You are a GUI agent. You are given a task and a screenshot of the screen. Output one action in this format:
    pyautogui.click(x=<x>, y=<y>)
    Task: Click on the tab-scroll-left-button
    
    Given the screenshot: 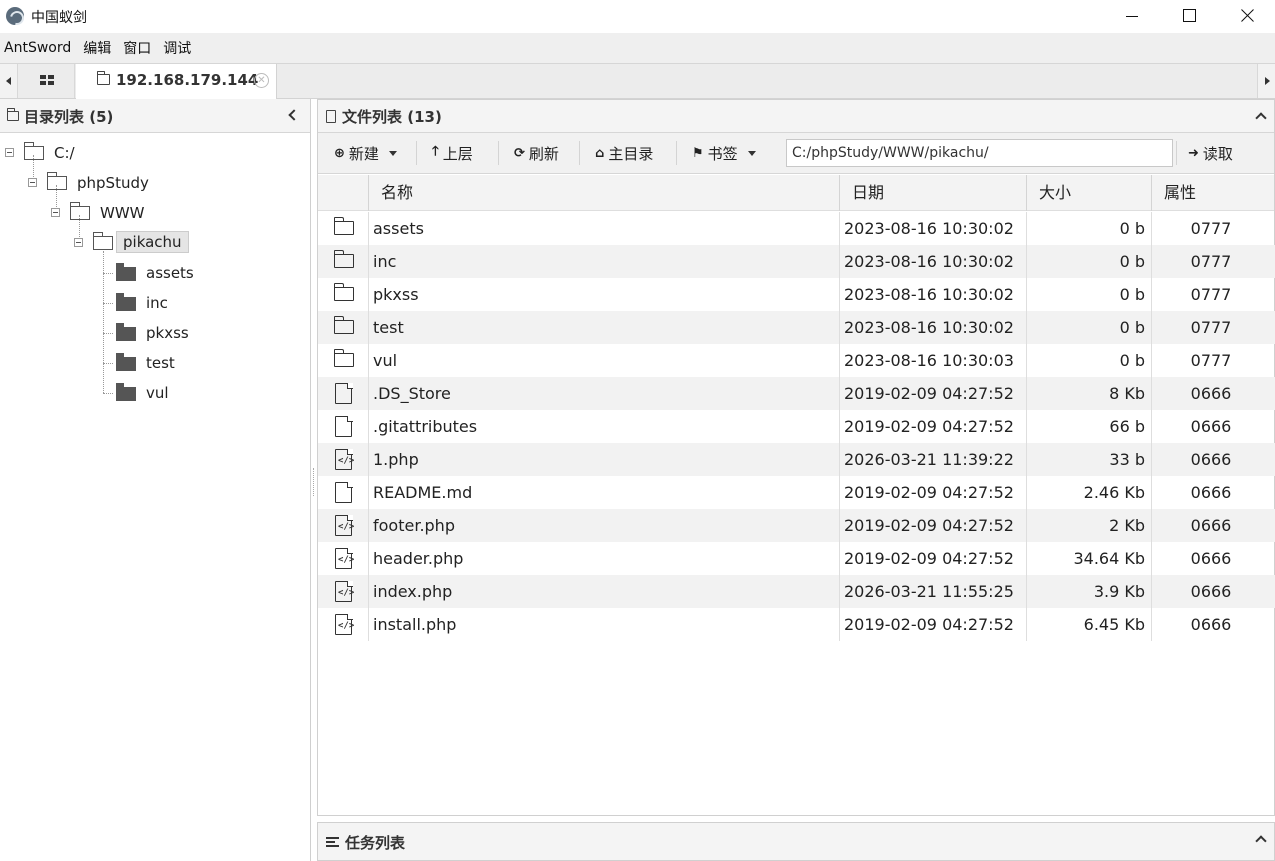 What is the action you would take?
    pyautogui.click(x=9, y=81)
    